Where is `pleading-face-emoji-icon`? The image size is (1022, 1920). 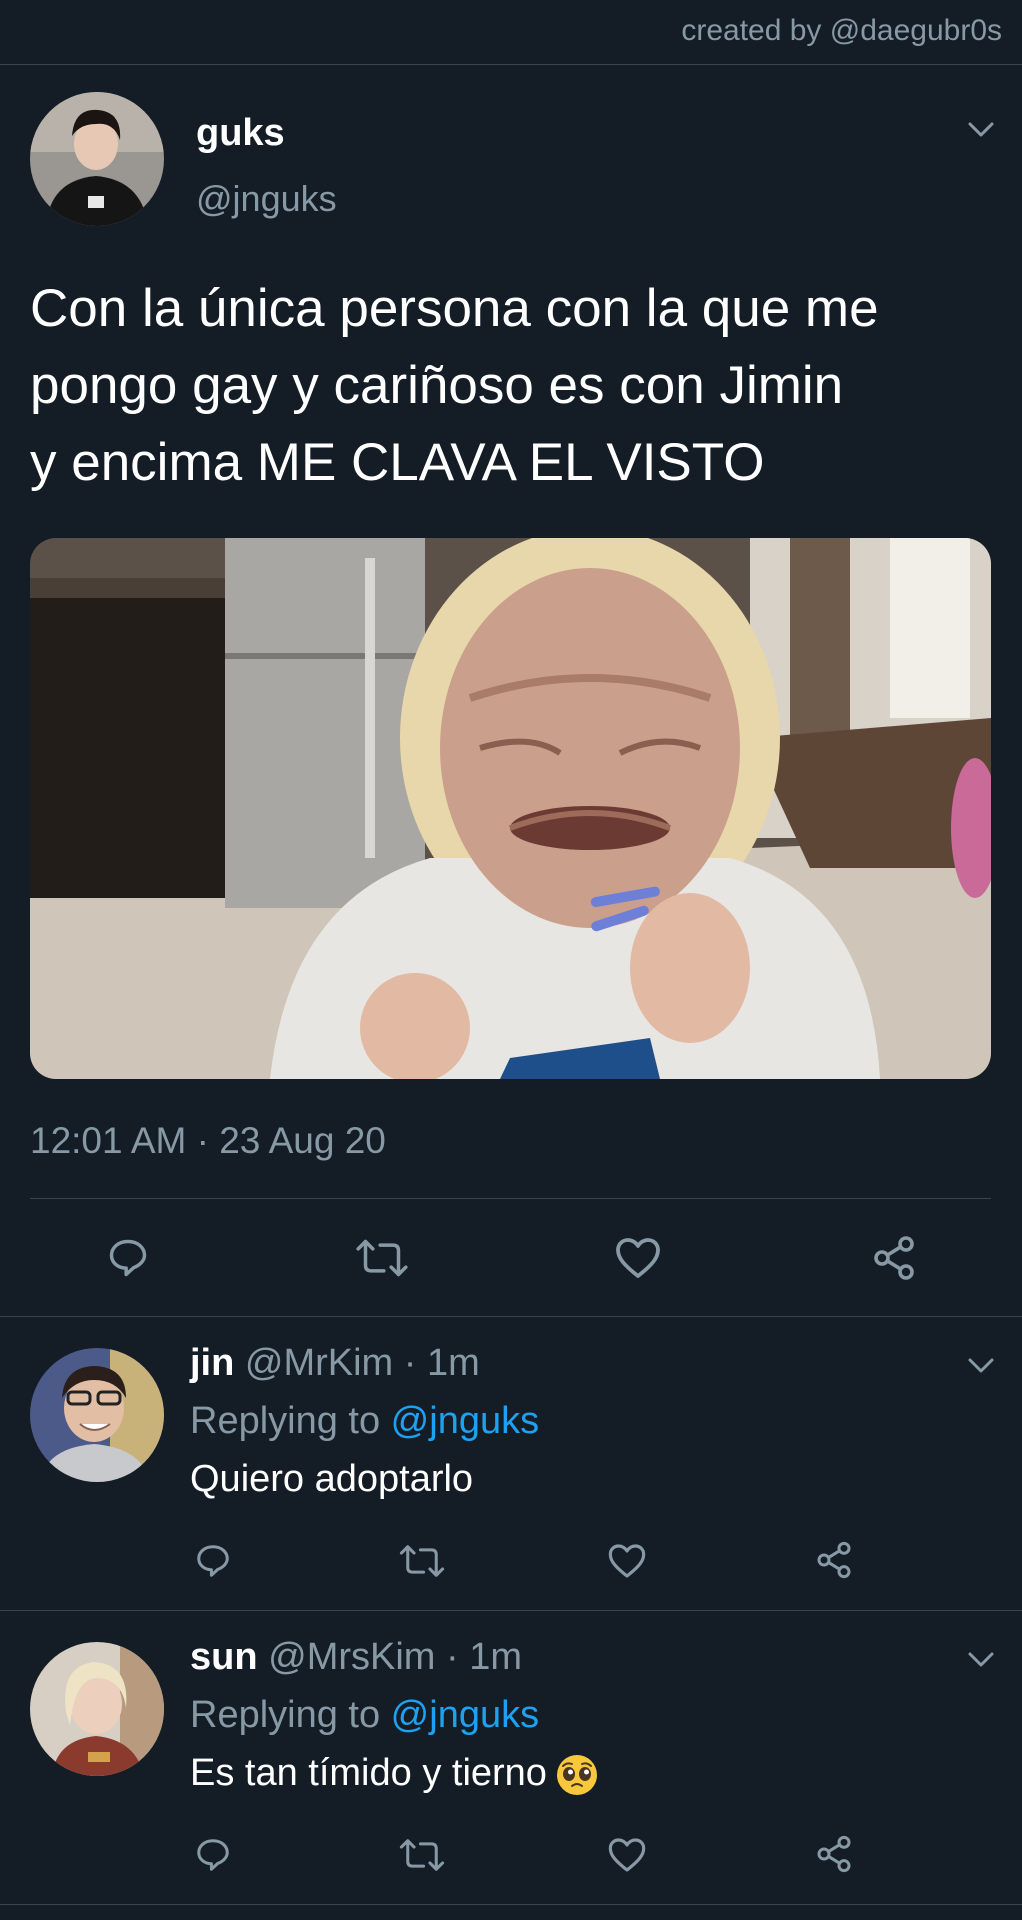
pleading-face-emoji-icon is located at coordinates (576, 1774).